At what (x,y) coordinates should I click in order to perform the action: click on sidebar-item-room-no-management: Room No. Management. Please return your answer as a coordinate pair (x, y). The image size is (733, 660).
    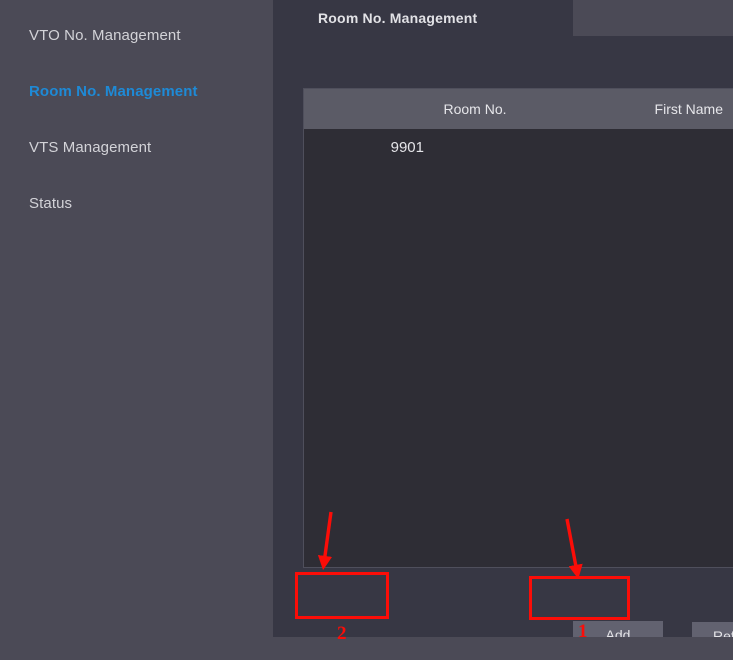
    Looking at the image, I should click on (113, 91).